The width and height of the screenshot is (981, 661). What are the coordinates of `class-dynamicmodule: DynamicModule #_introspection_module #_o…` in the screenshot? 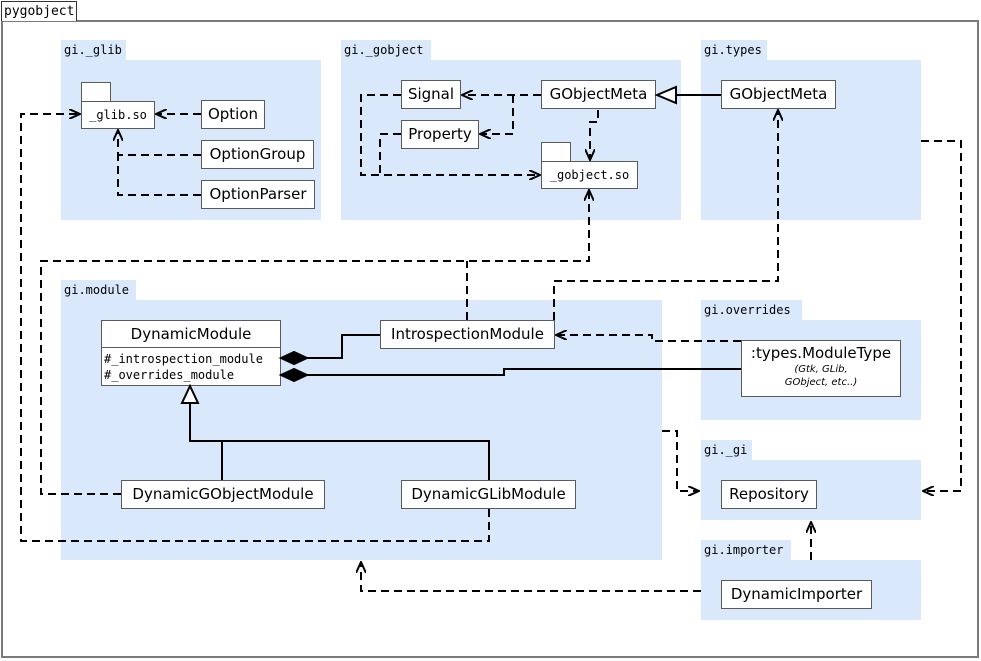 It's located at (191, 353).